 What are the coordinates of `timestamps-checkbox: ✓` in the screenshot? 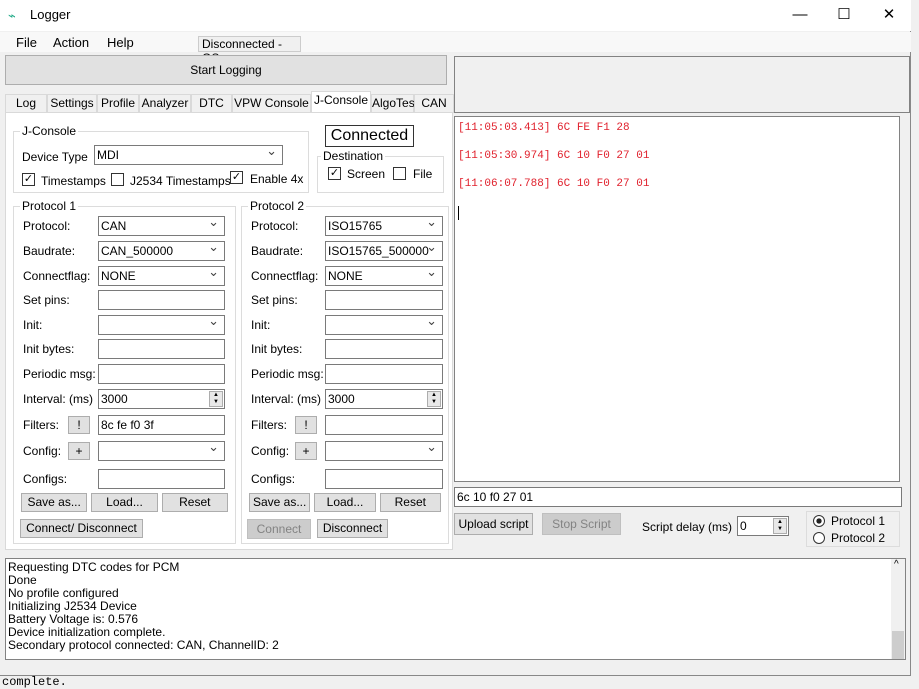 It's located at (28, 179).